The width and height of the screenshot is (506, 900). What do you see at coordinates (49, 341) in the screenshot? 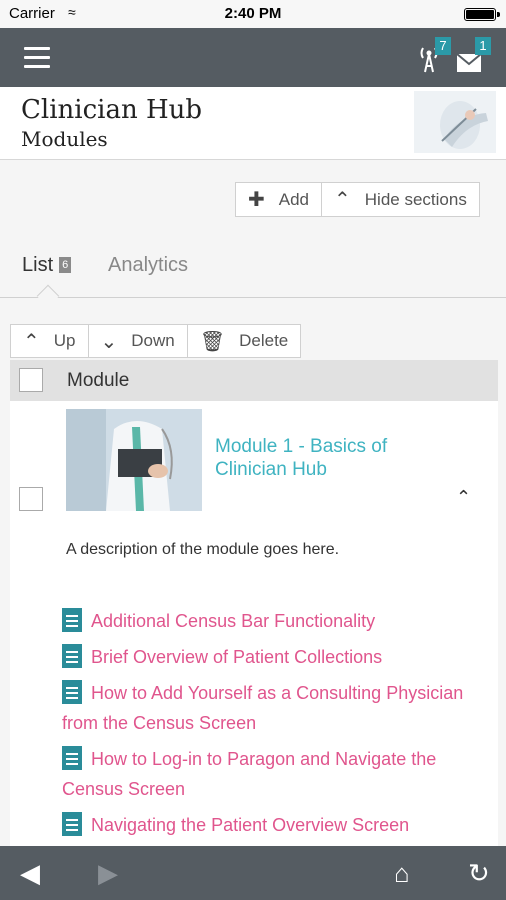
I see `move-up-button: ⌃ Up` at bounding box center [49, 341].